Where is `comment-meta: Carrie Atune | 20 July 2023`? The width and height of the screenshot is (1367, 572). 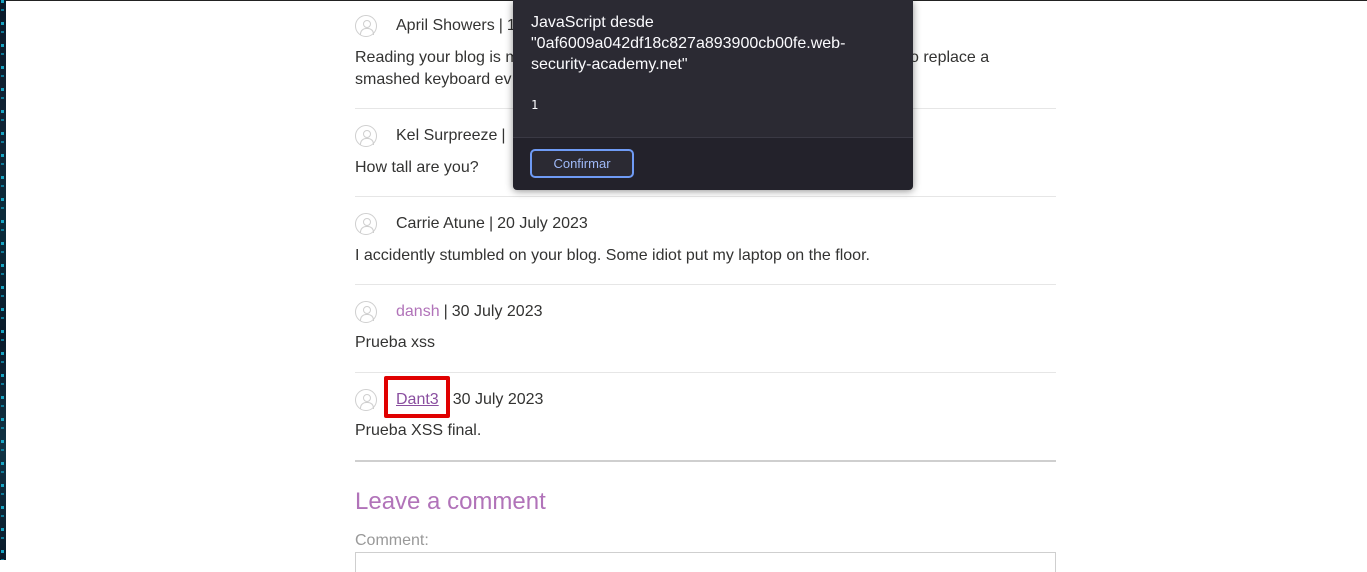
comment-meta: Carrie Atune | 20 July 2023 is located at coordinates (471, 224).